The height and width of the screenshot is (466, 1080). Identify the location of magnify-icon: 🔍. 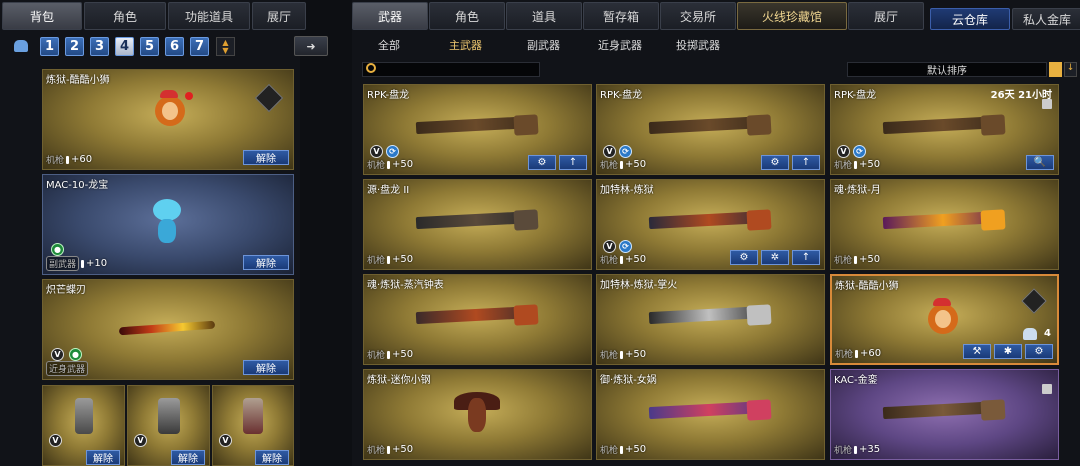
(1040, 162).